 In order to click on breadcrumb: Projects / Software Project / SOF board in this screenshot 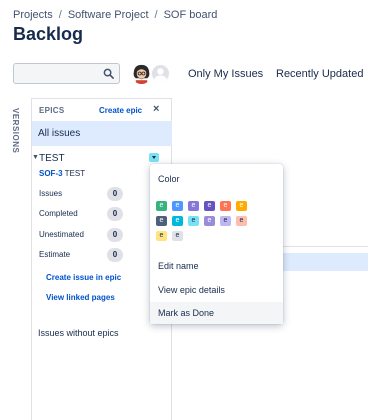, I will do `click(115, 15)`.